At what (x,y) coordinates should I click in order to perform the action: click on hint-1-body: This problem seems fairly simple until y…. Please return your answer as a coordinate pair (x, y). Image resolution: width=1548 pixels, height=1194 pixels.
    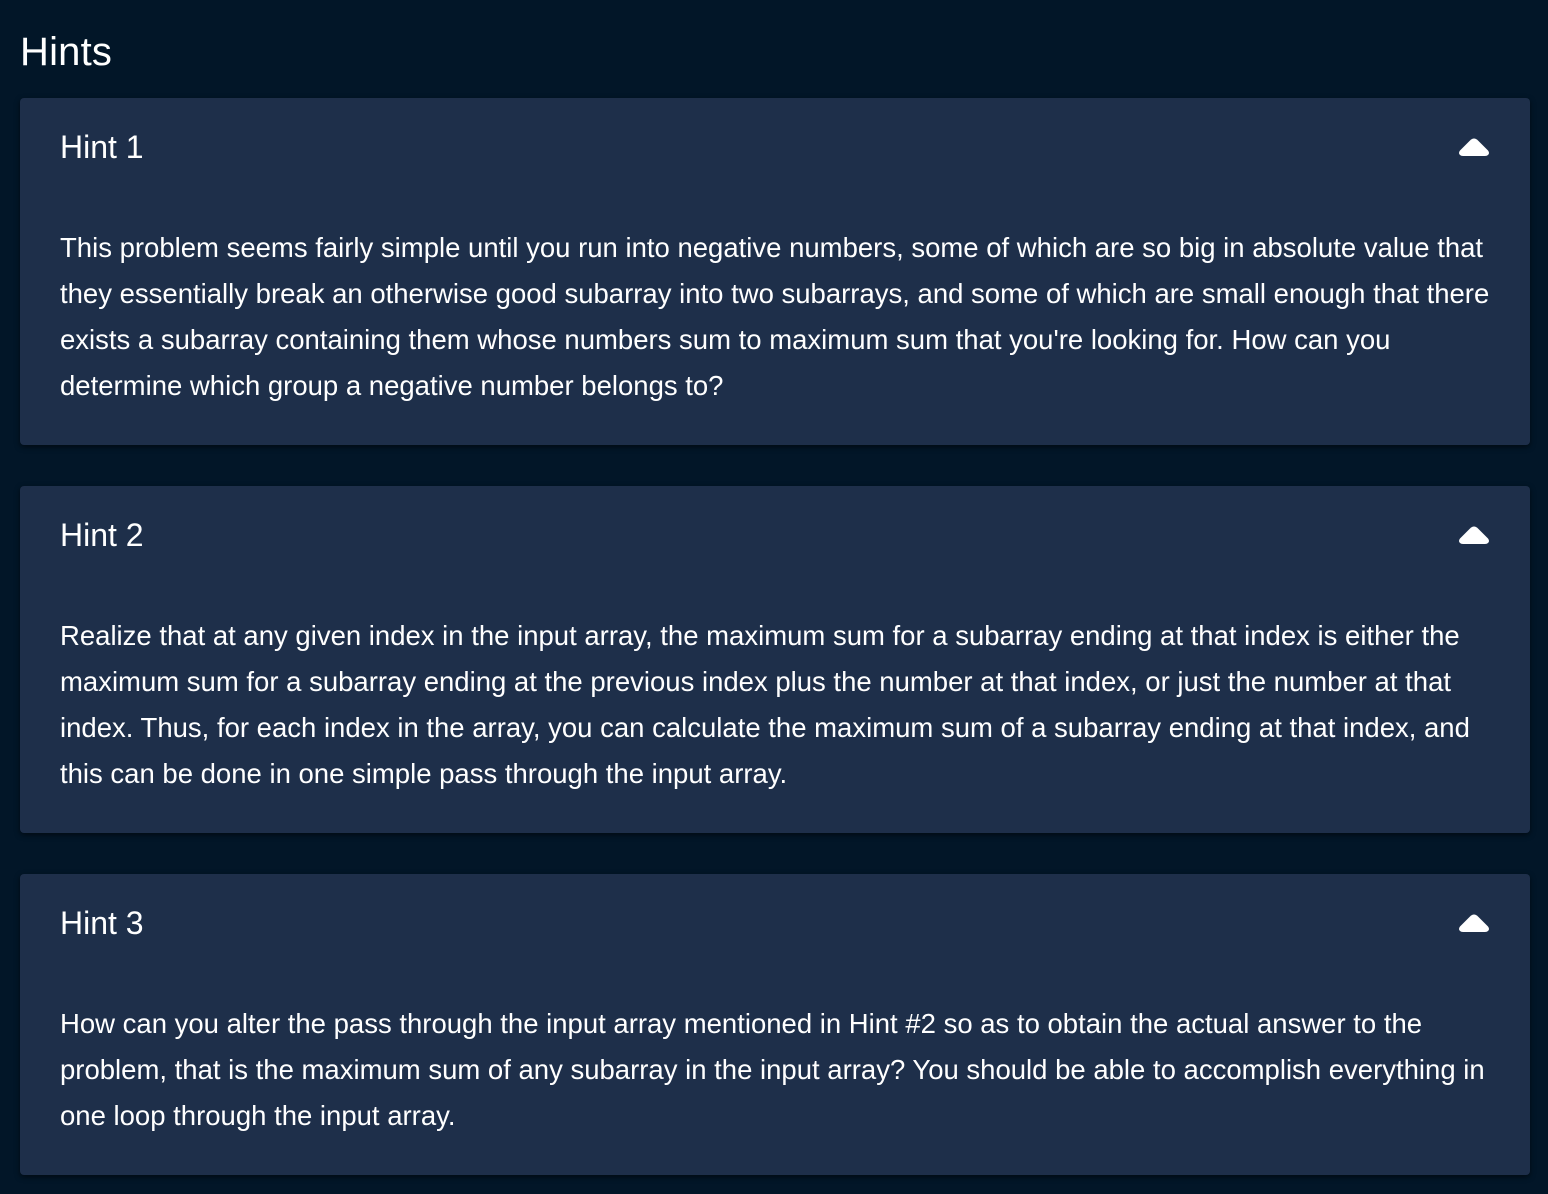
    Looking at the image, I should click on (775, 316).